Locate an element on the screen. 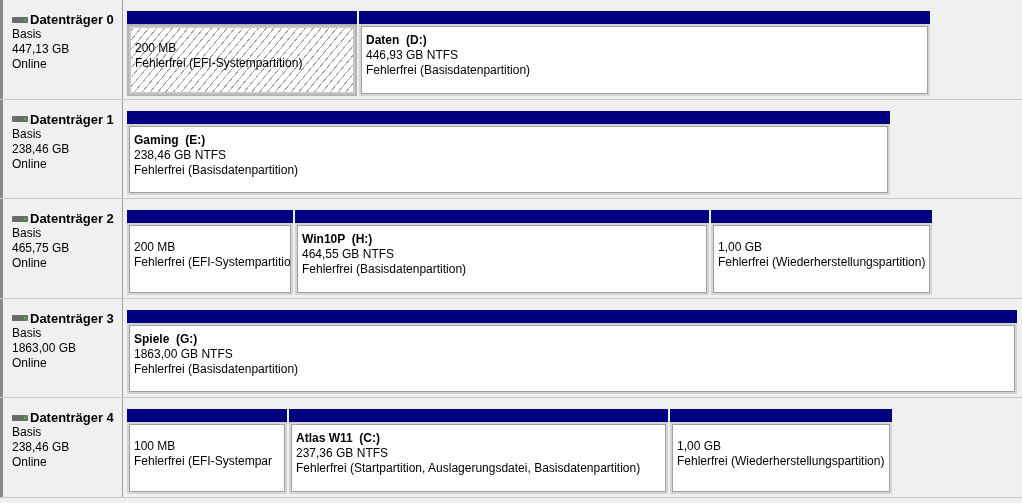 The width and height of the screenshot is (1022, 503). disk-size: 1863,00 GB is located at coordinates (44, 348).